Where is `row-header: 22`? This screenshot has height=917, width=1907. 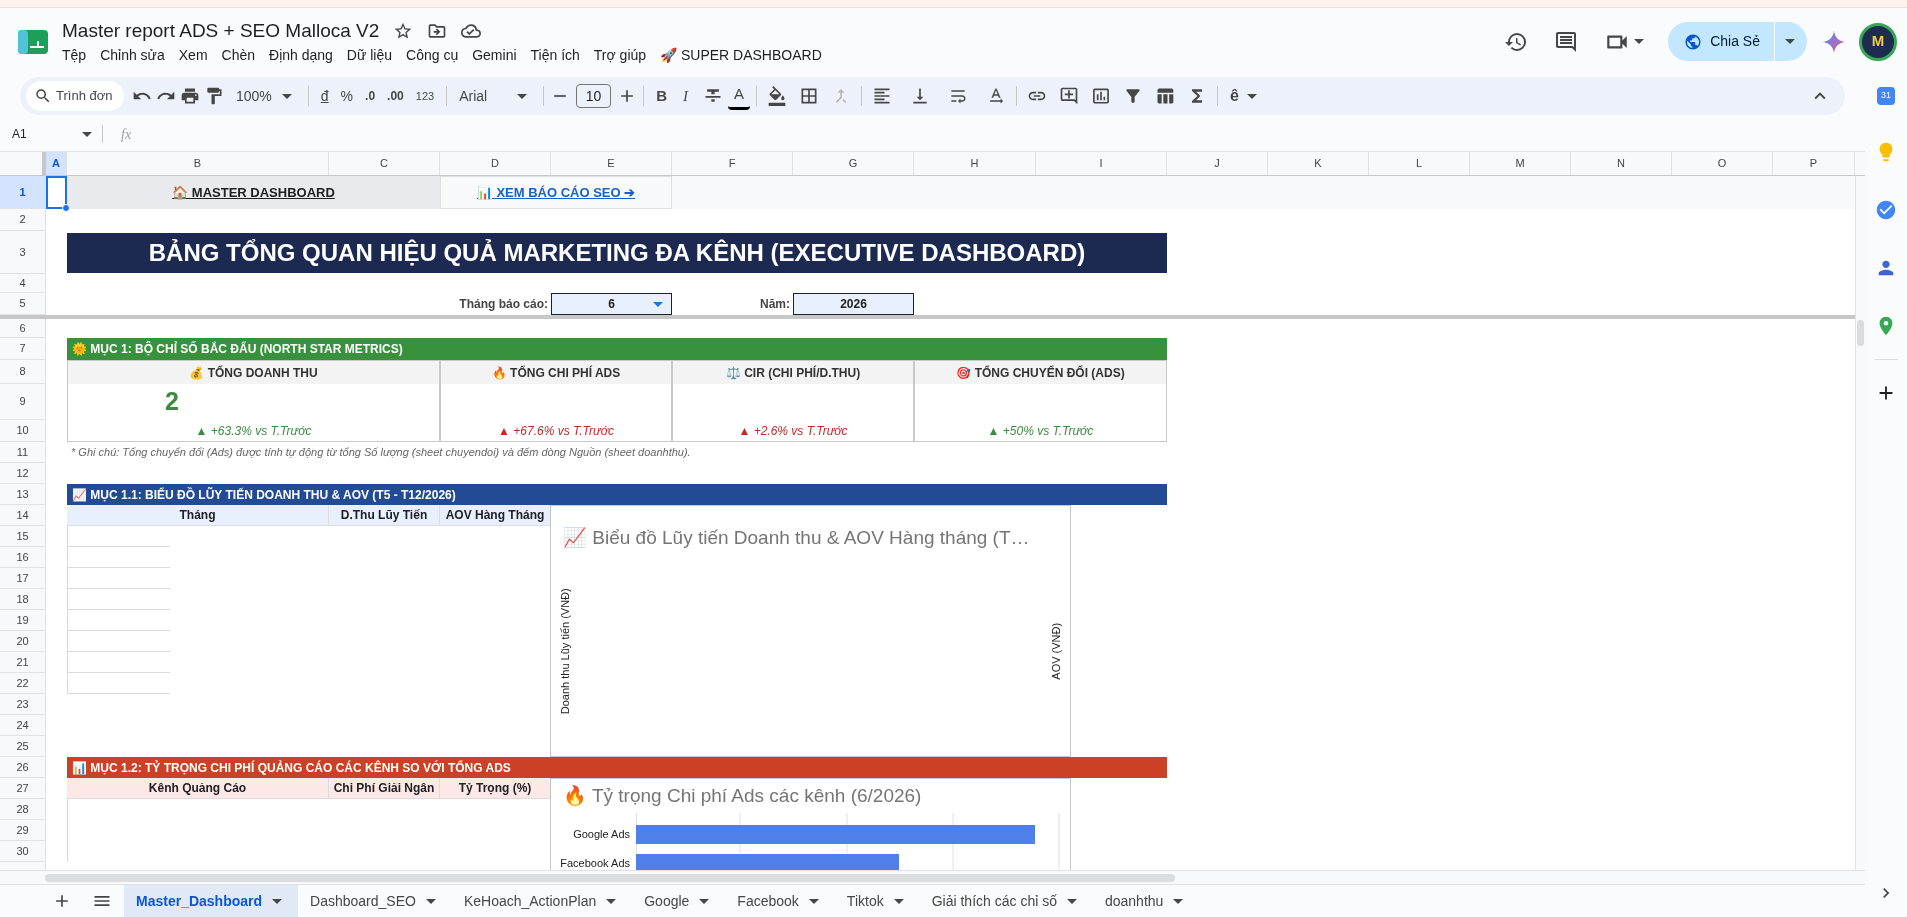
row-header: 22 is located at coordinates (23, 683).